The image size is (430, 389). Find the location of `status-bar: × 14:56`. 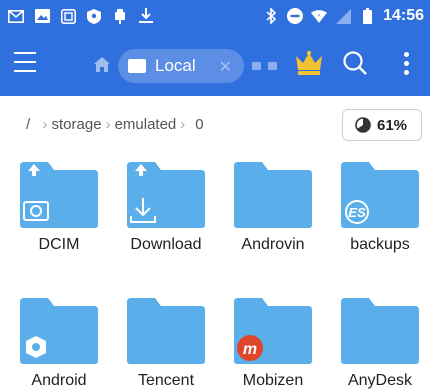

status-bar: × 14:56 is located at coordinates (215, 17).